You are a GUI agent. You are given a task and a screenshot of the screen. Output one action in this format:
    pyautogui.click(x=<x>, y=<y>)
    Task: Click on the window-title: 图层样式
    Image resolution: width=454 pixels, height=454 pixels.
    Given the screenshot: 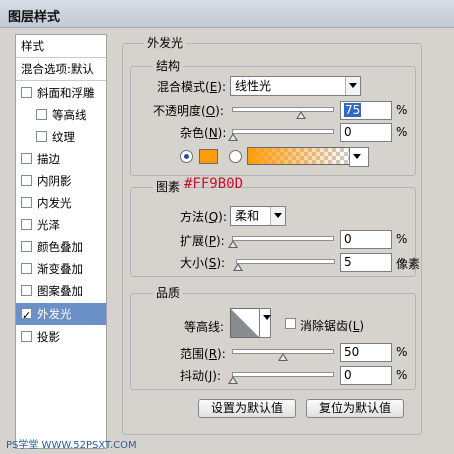 What is the action you would take?
    pyautogui.click(x=34, y=17)
    